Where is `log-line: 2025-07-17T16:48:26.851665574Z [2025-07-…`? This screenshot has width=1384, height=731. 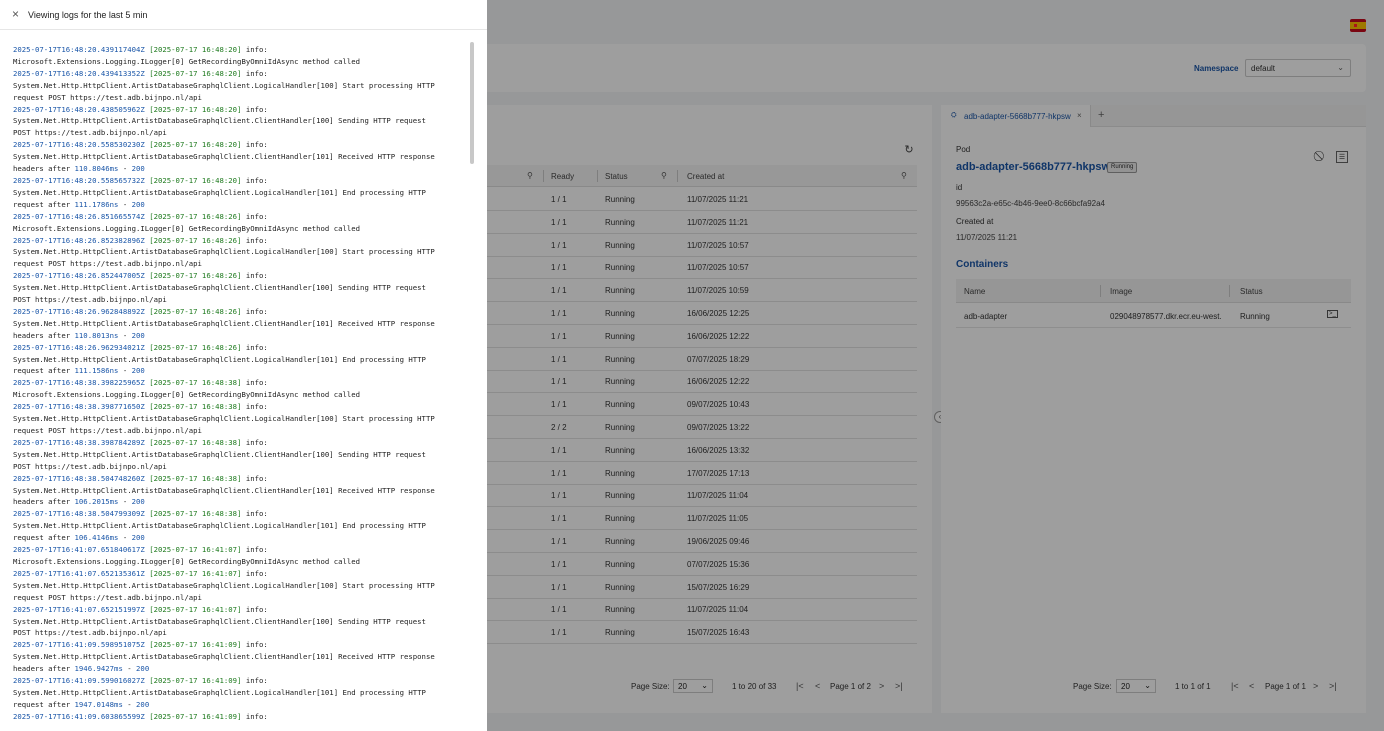 log-line: 2025-07-17T16:48:26.851665574Z [2025-07-… is located at coordinates (238, 217).